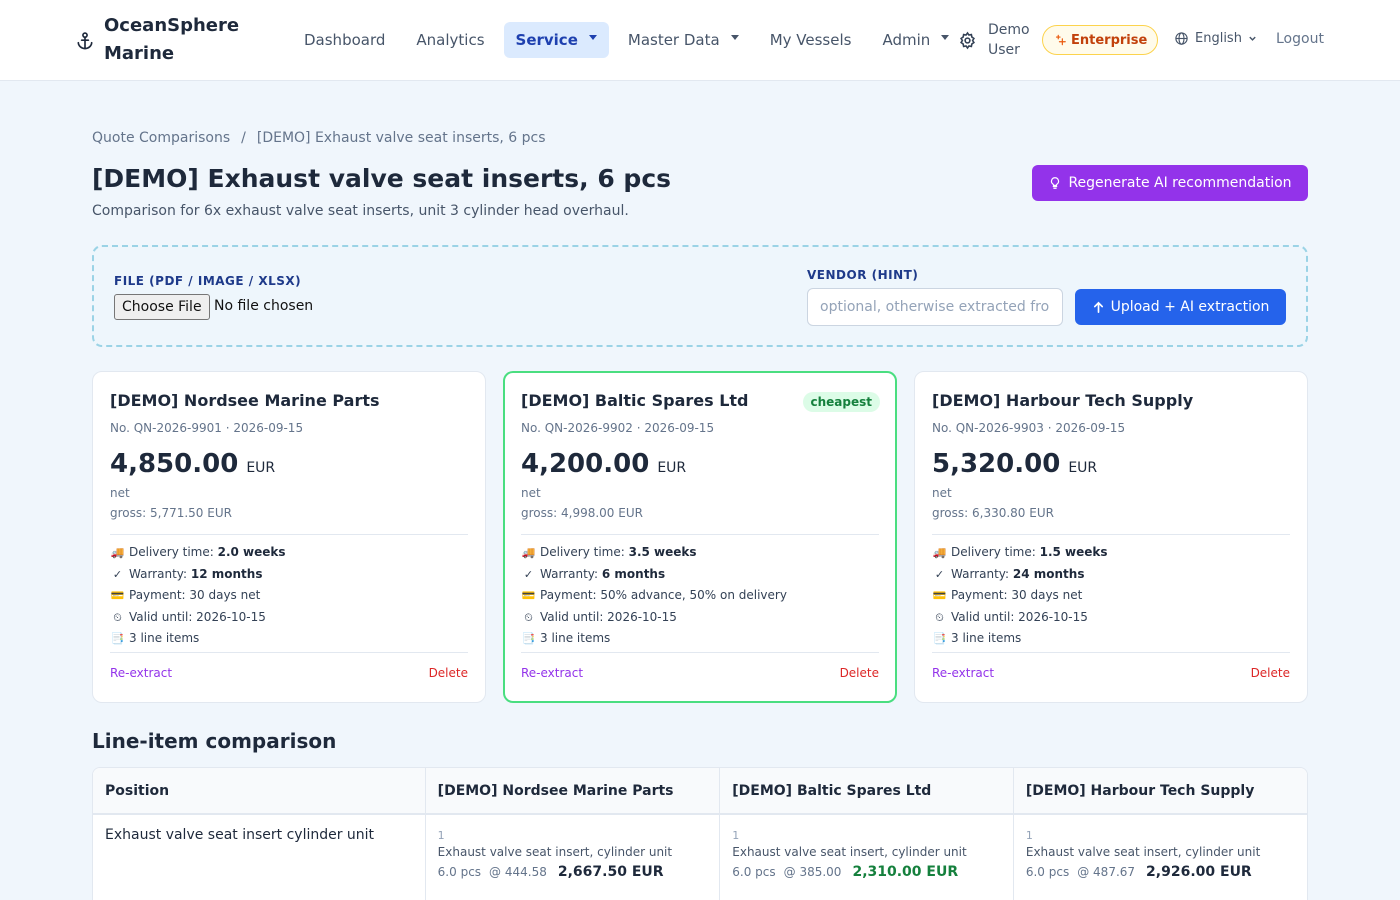 Image resolution: width=1400 pixels, height=900 pixels. I want to click on delivery-value: 1.5 weeks, so click(1073, 552).